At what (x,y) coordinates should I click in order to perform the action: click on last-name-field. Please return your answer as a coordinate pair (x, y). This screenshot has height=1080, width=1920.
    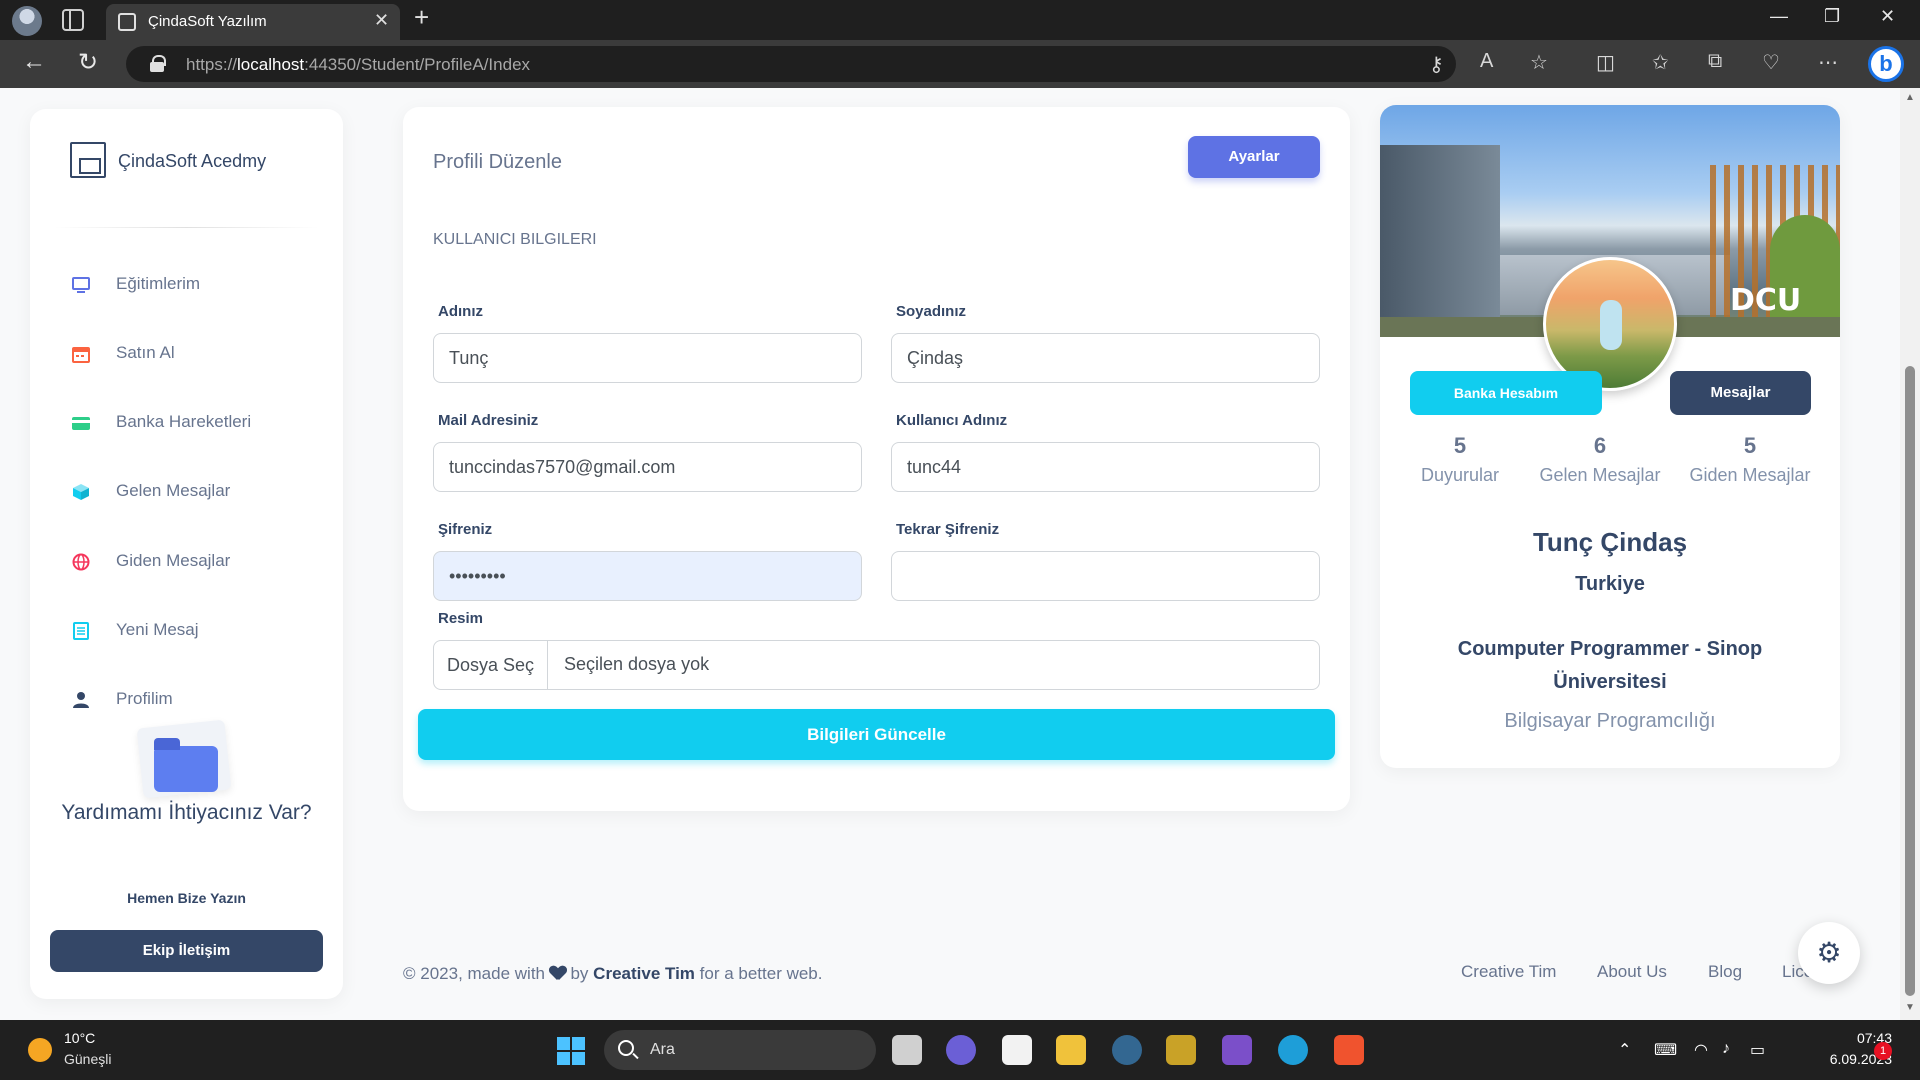
    Looking at the image, I should click on (1105, 358).